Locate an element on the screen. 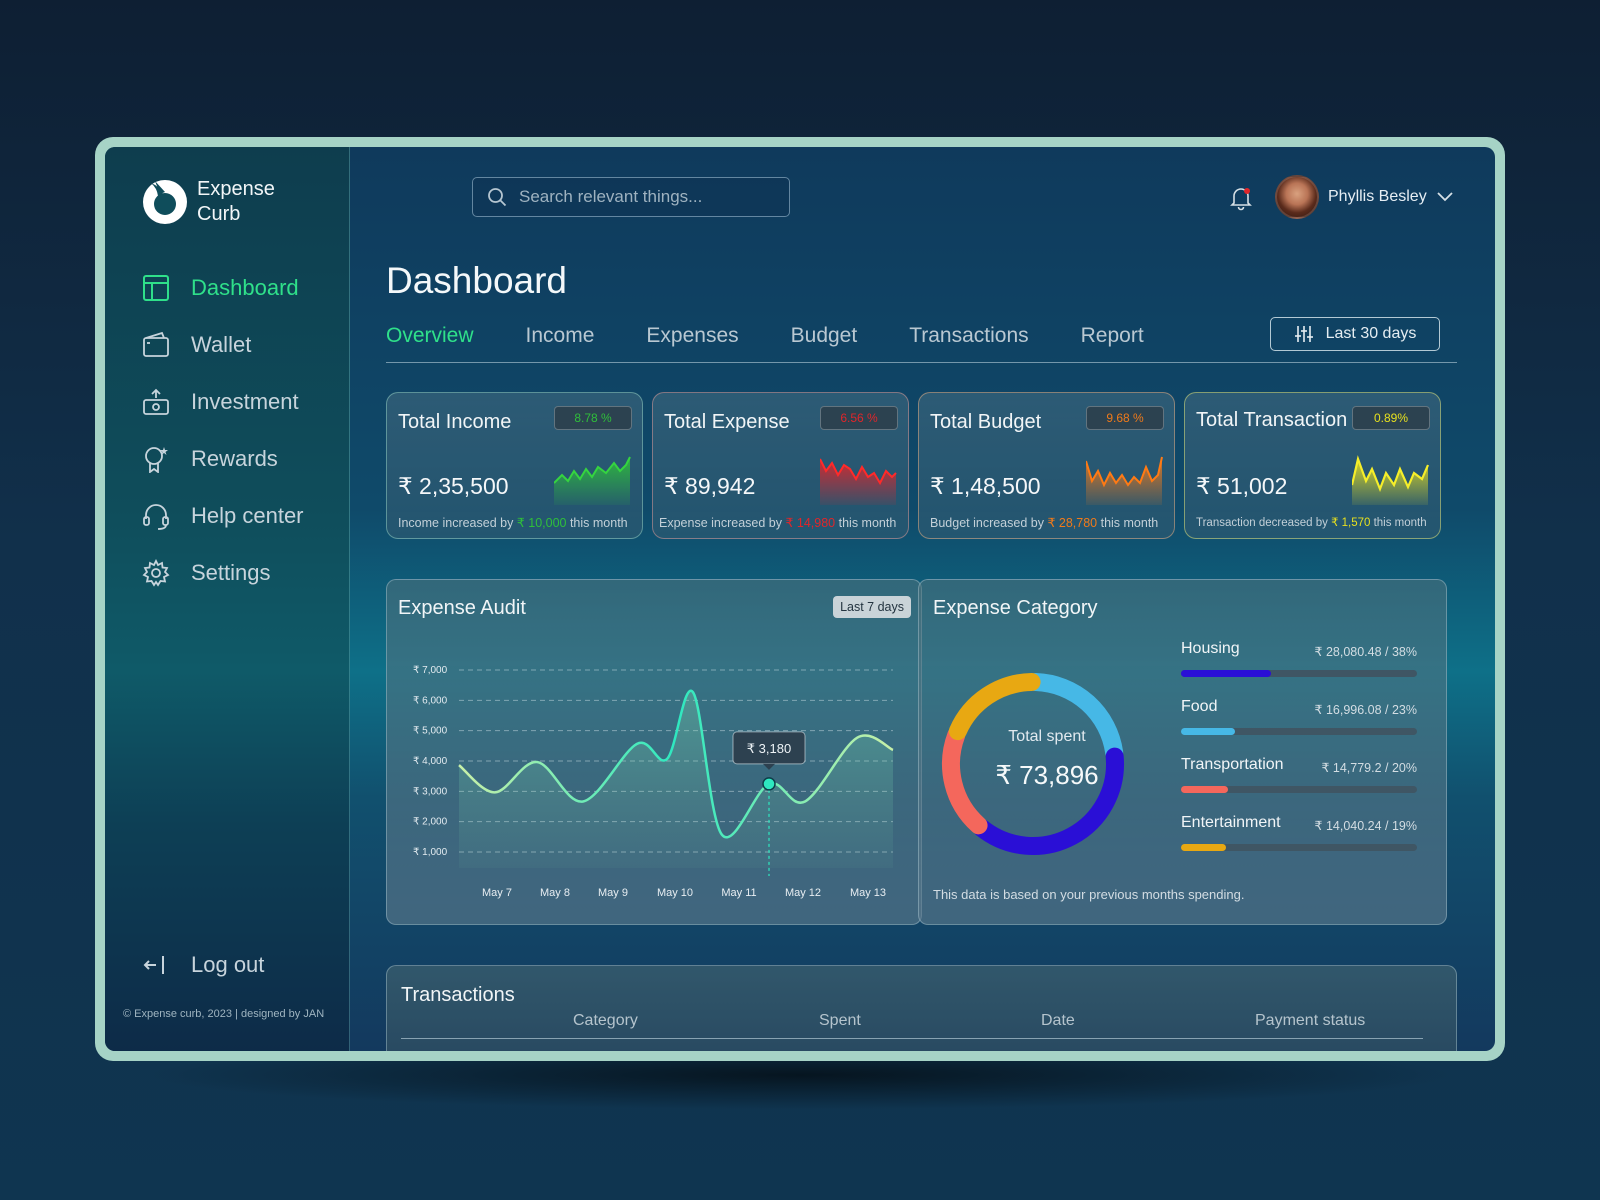 Image resolution: width=1600 pixels, height=1200 pixels. panel-title: Transactions is located at coordinates (458, 995).